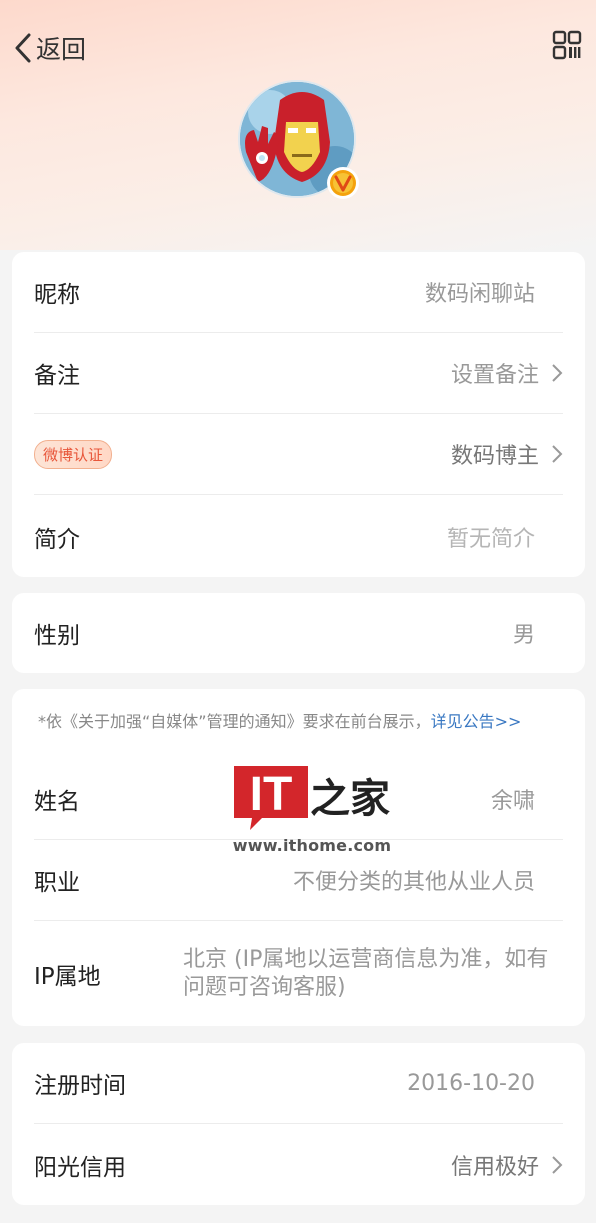 This screenshot has height=1223, width=596. I want to click on nickname-value: 数码闲聊站, so click(479, 294).